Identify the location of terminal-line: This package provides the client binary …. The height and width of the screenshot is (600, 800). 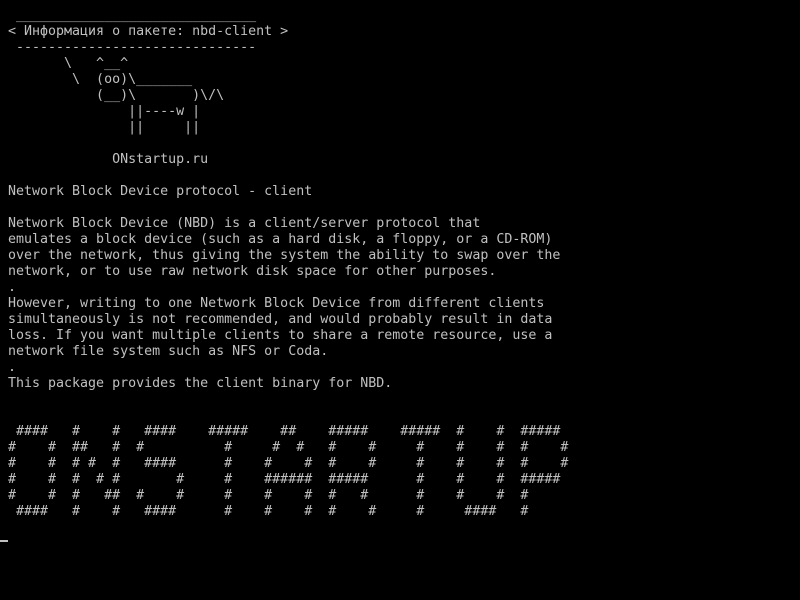
(200, 383).